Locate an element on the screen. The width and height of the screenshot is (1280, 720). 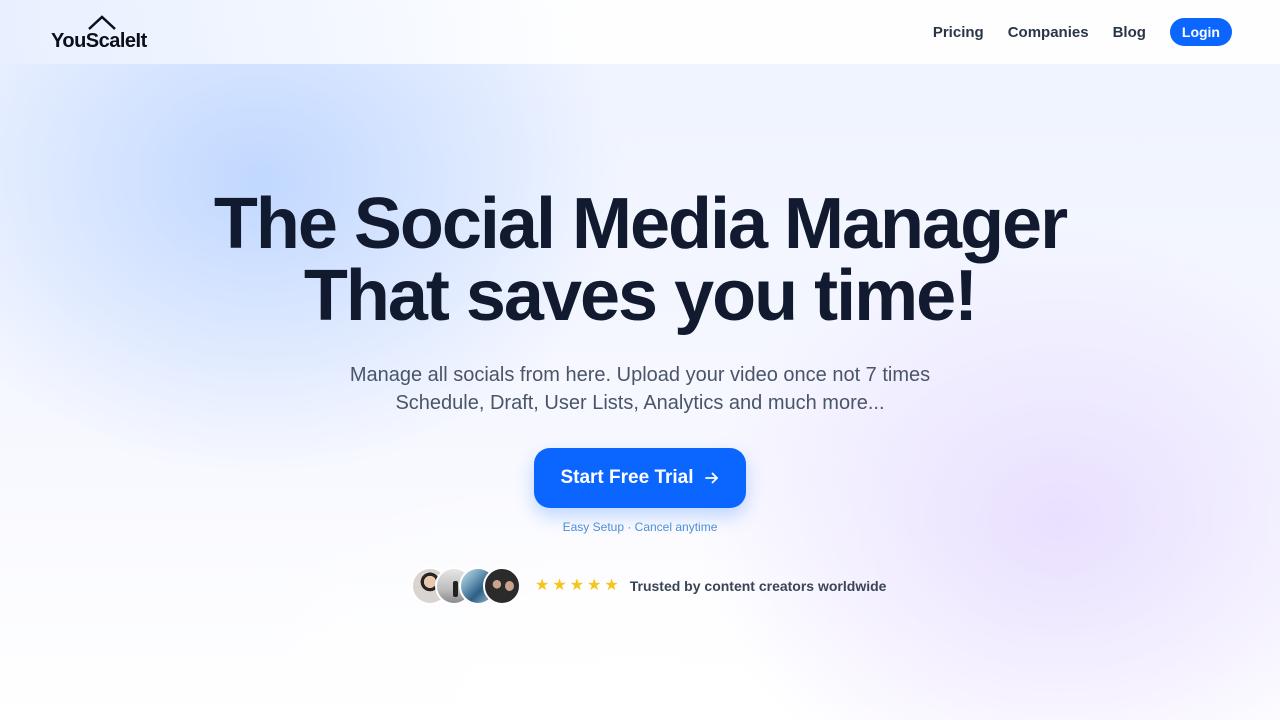
main-nav: Pricing Companies Blog Login is located at coordinates (1070, 32).